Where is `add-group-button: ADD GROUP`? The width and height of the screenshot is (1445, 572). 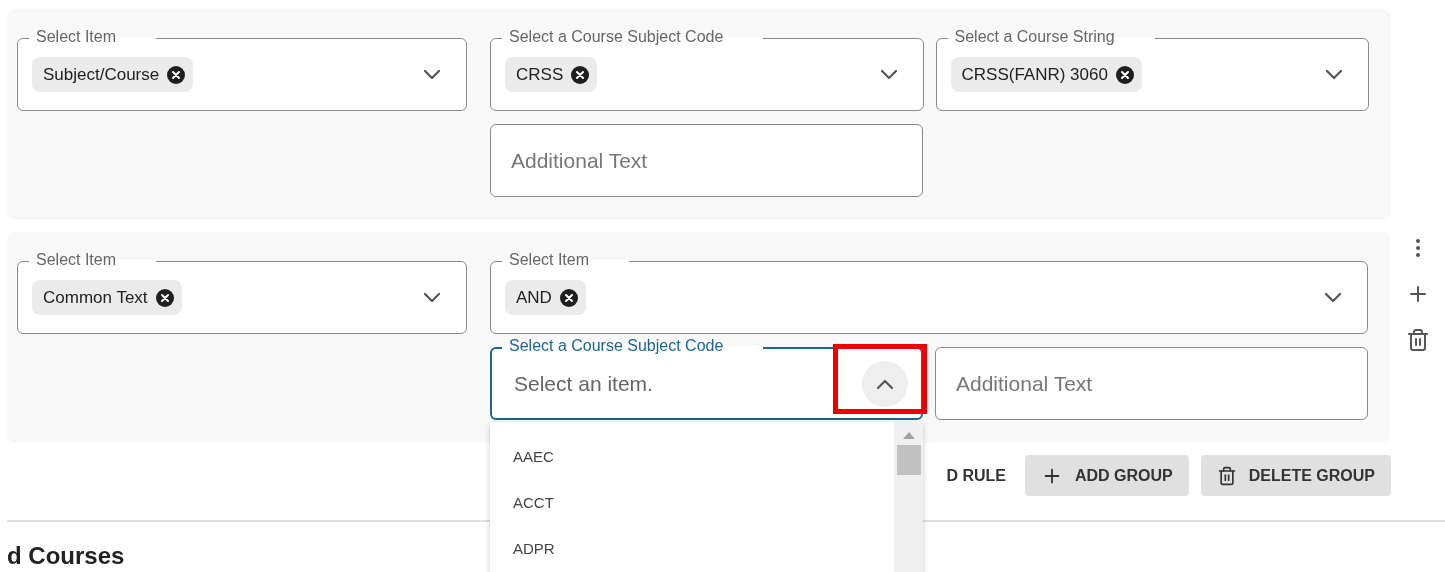
add-group-button: ADD GROUP is located at coordinates (1107, 475).